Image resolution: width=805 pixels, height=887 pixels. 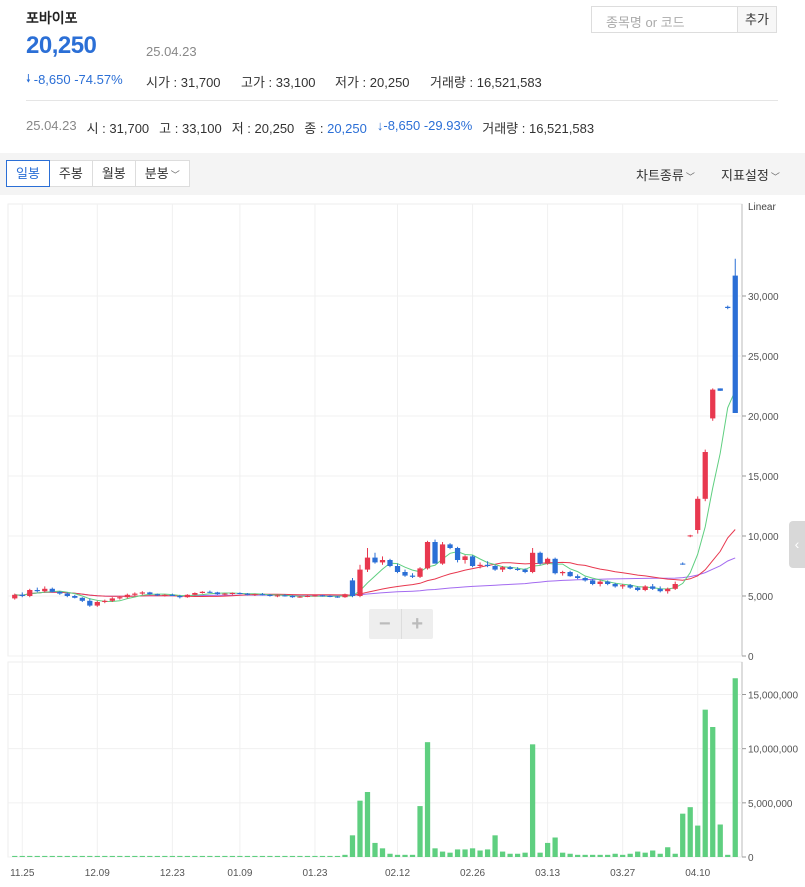 I want to click on x-tick-label: 02.26, so click(x=472, y=873).